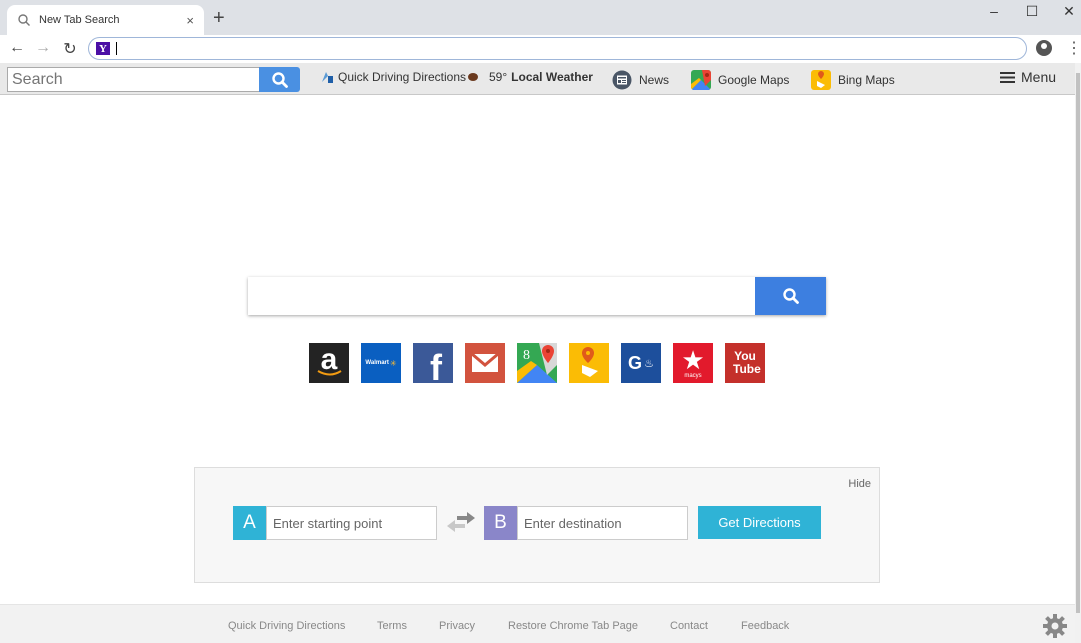 The height and width of the screenshot is (643, 1081). I want to click on google-maps-tile-icon: 8, so click(537, 363).